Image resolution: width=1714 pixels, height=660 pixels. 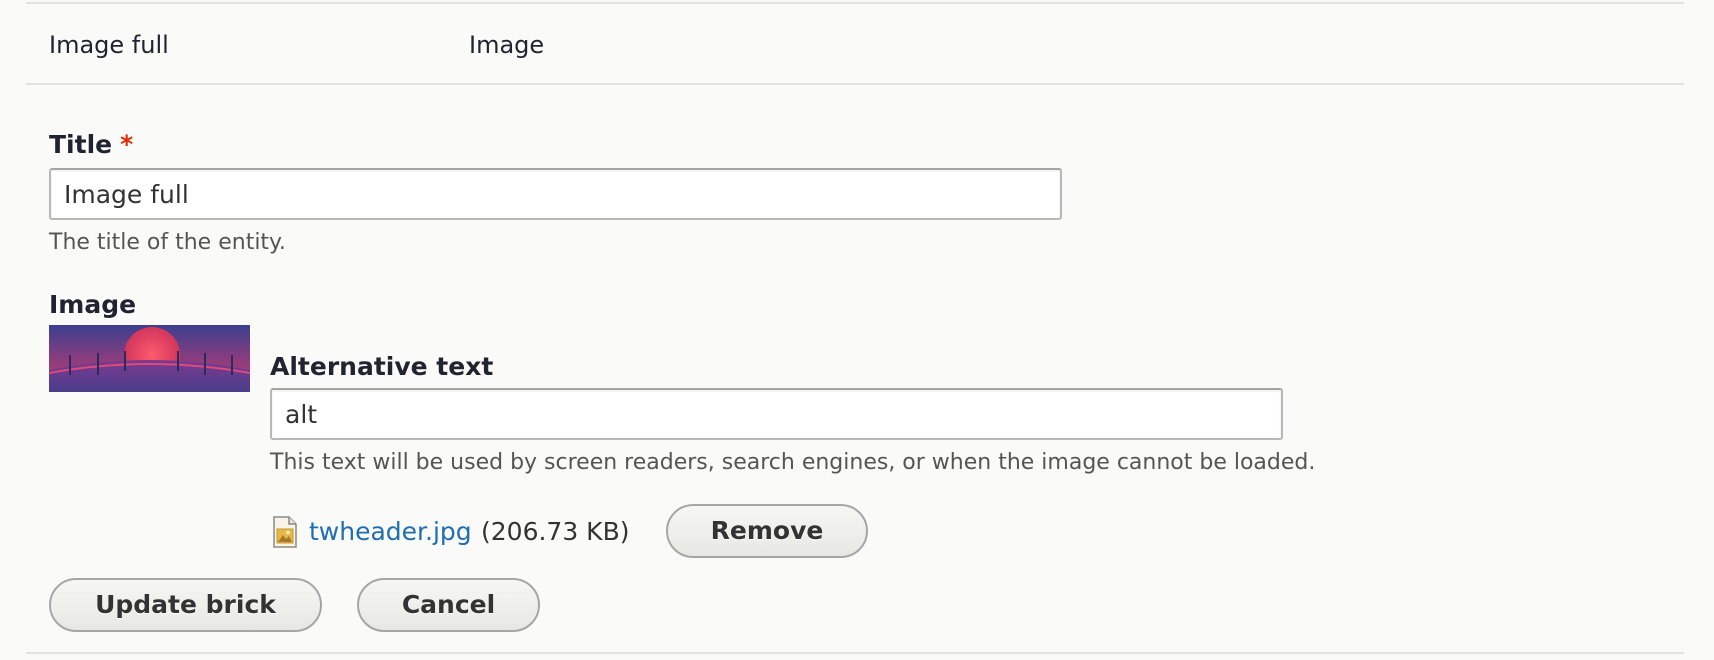 What do you see at coordinates (855, 3) in the screenshot?
I see `top-divider` at bounding box center [855, 3].